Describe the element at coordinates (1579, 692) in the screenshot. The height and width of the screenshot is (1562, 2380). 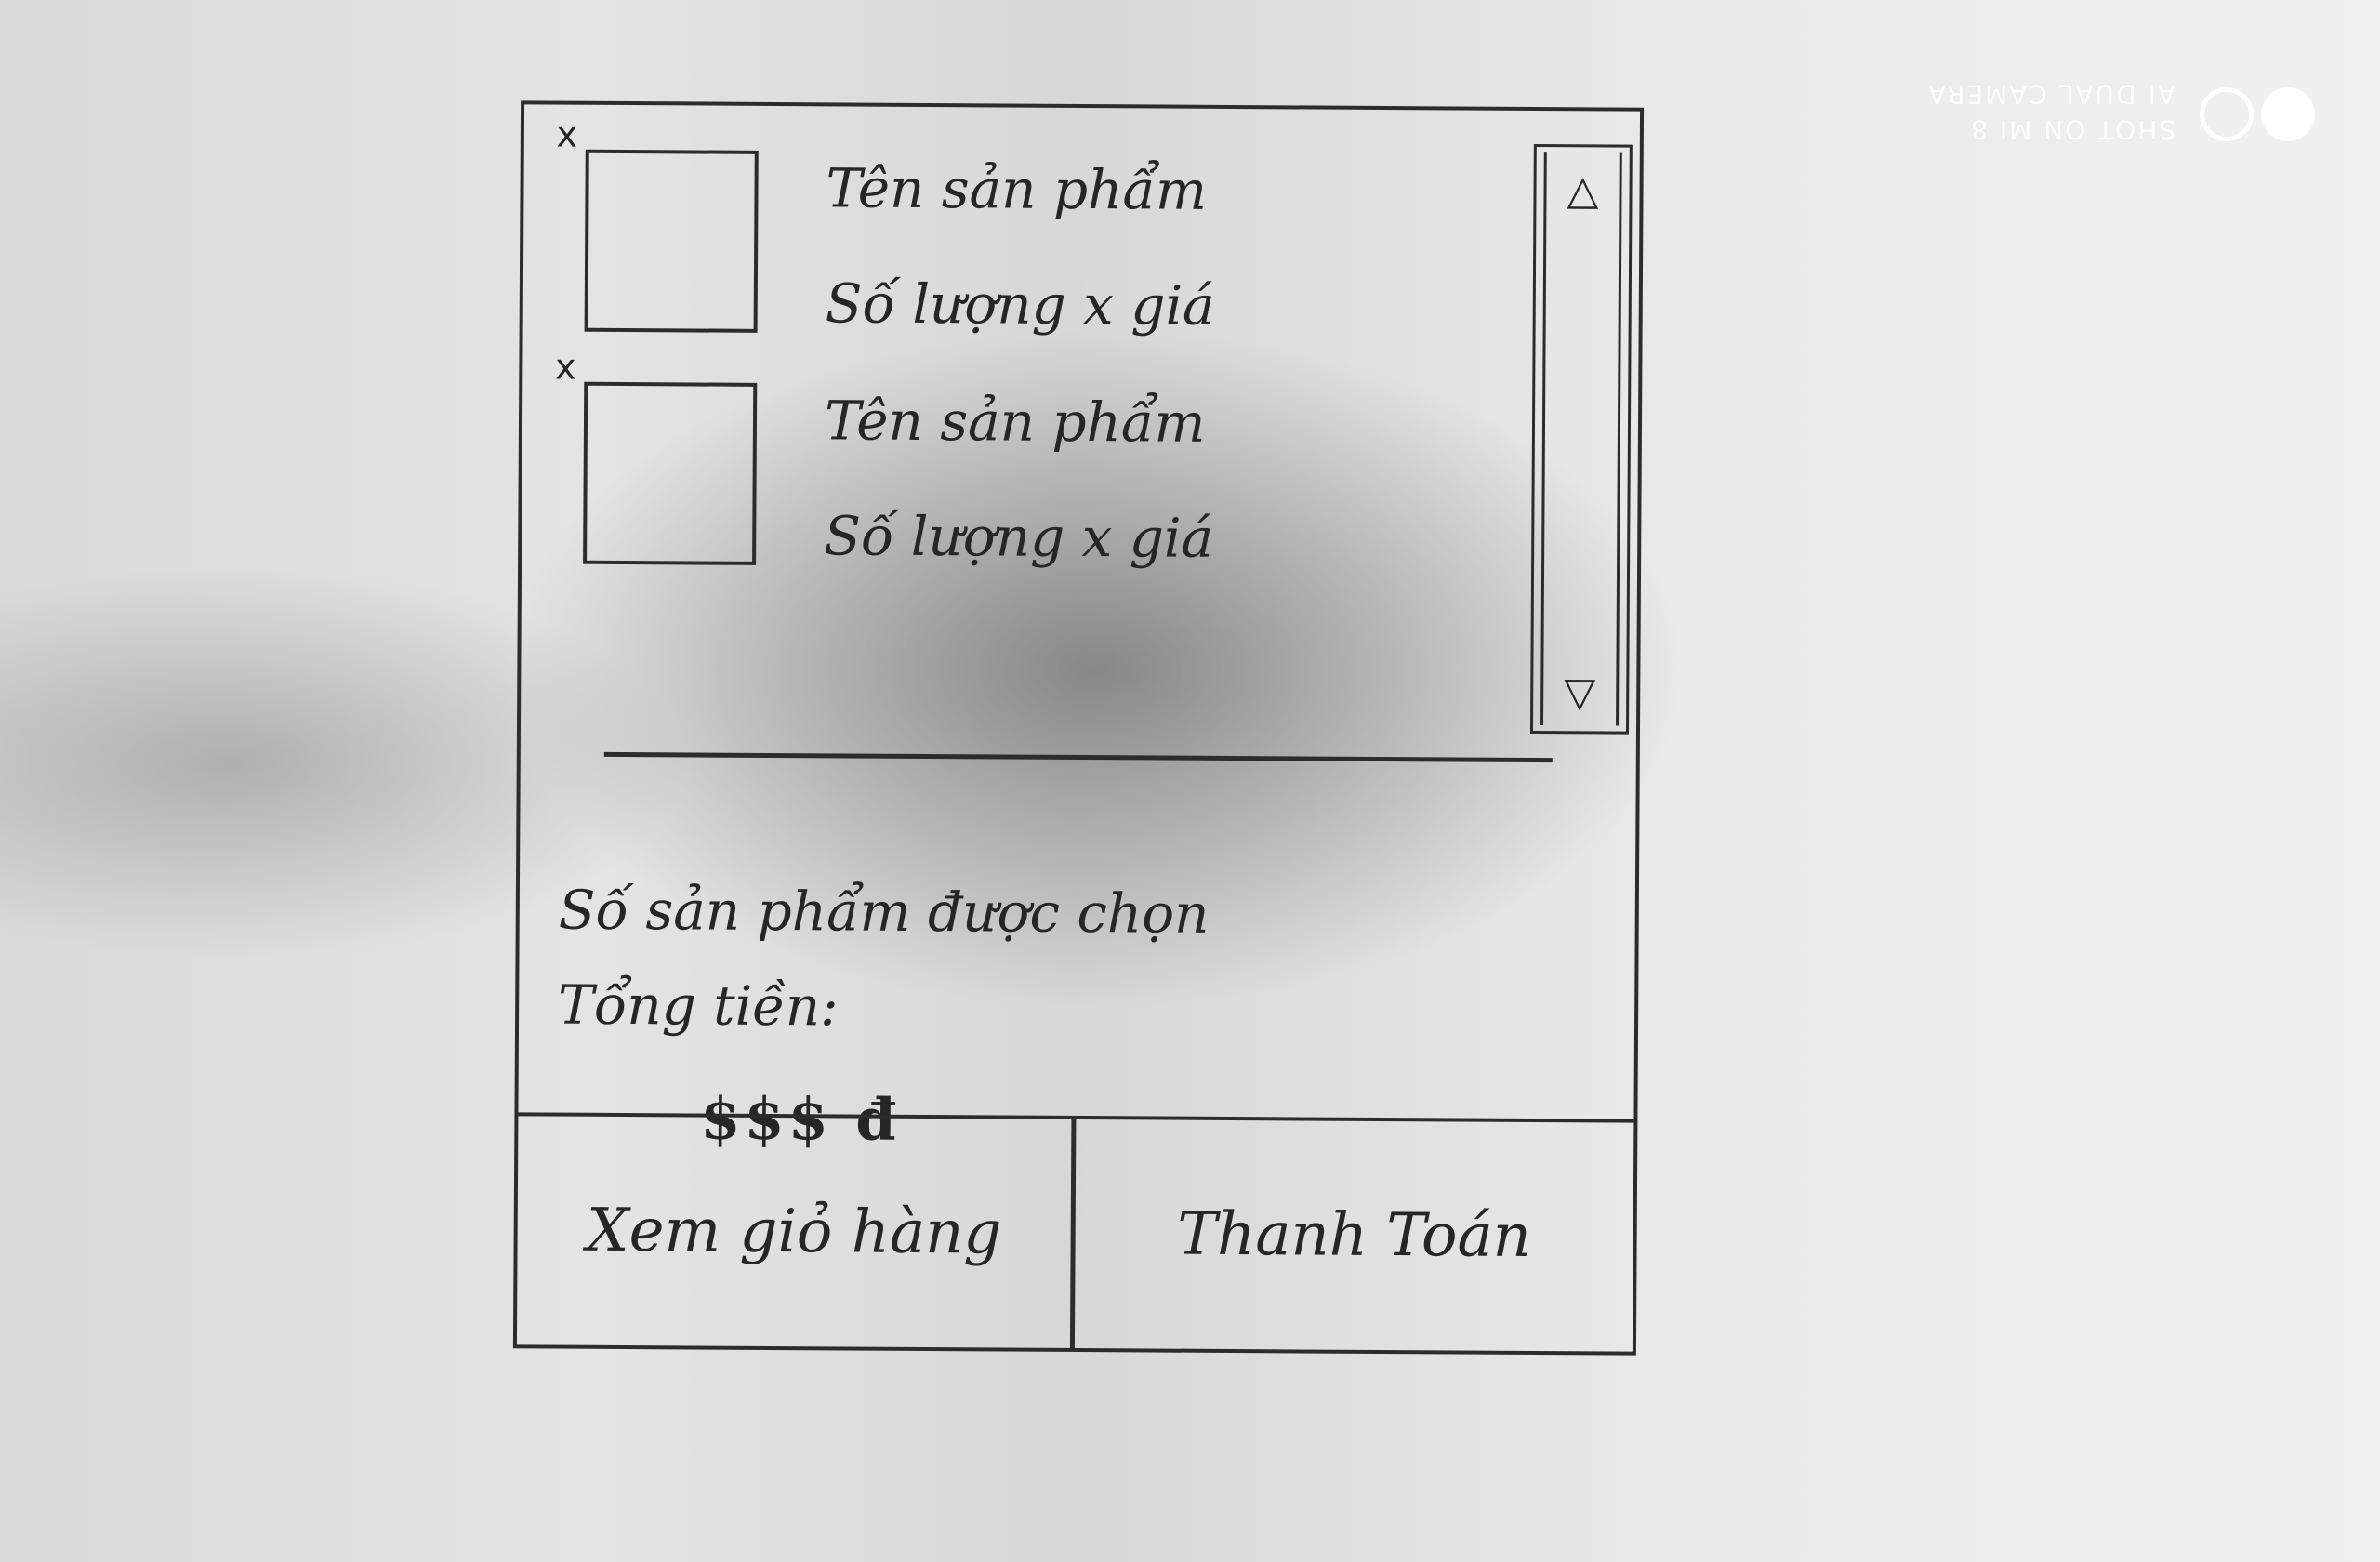
I see `scroll-down-icon: ▽` at that location.